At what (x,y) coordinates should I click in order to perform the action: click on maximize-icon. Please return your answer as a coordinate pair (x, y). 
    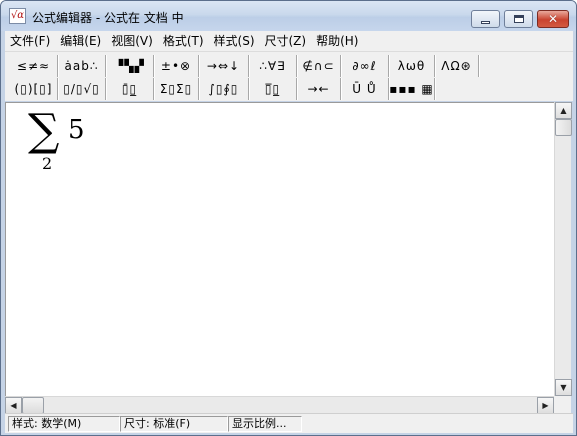
    Looking at the image, I should click on (518, 19).